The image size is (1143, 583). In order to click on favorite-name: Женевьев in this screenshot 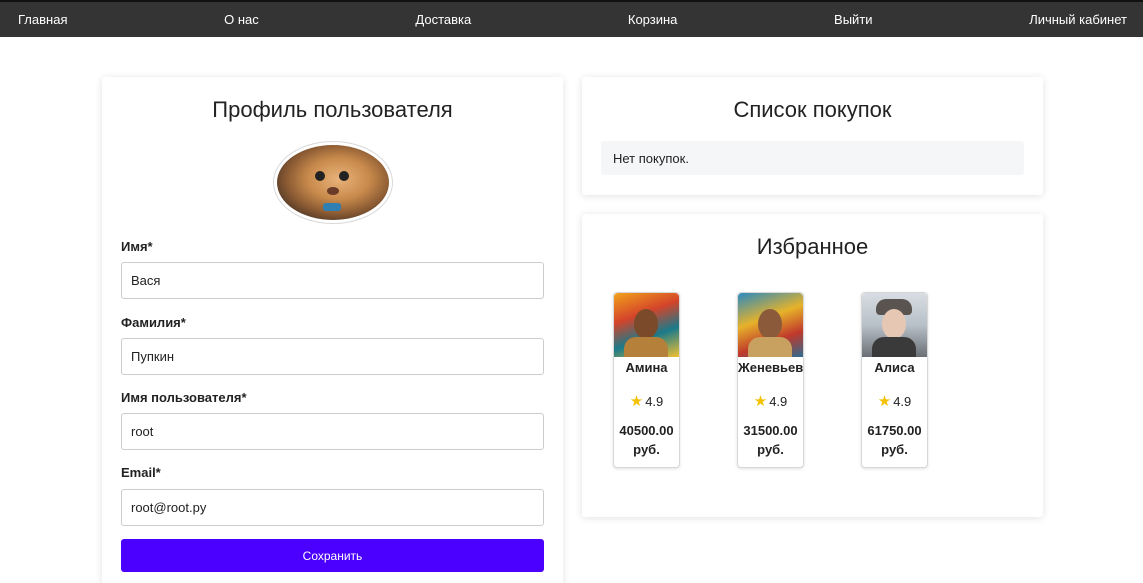, I will do `click(771, 367)`.